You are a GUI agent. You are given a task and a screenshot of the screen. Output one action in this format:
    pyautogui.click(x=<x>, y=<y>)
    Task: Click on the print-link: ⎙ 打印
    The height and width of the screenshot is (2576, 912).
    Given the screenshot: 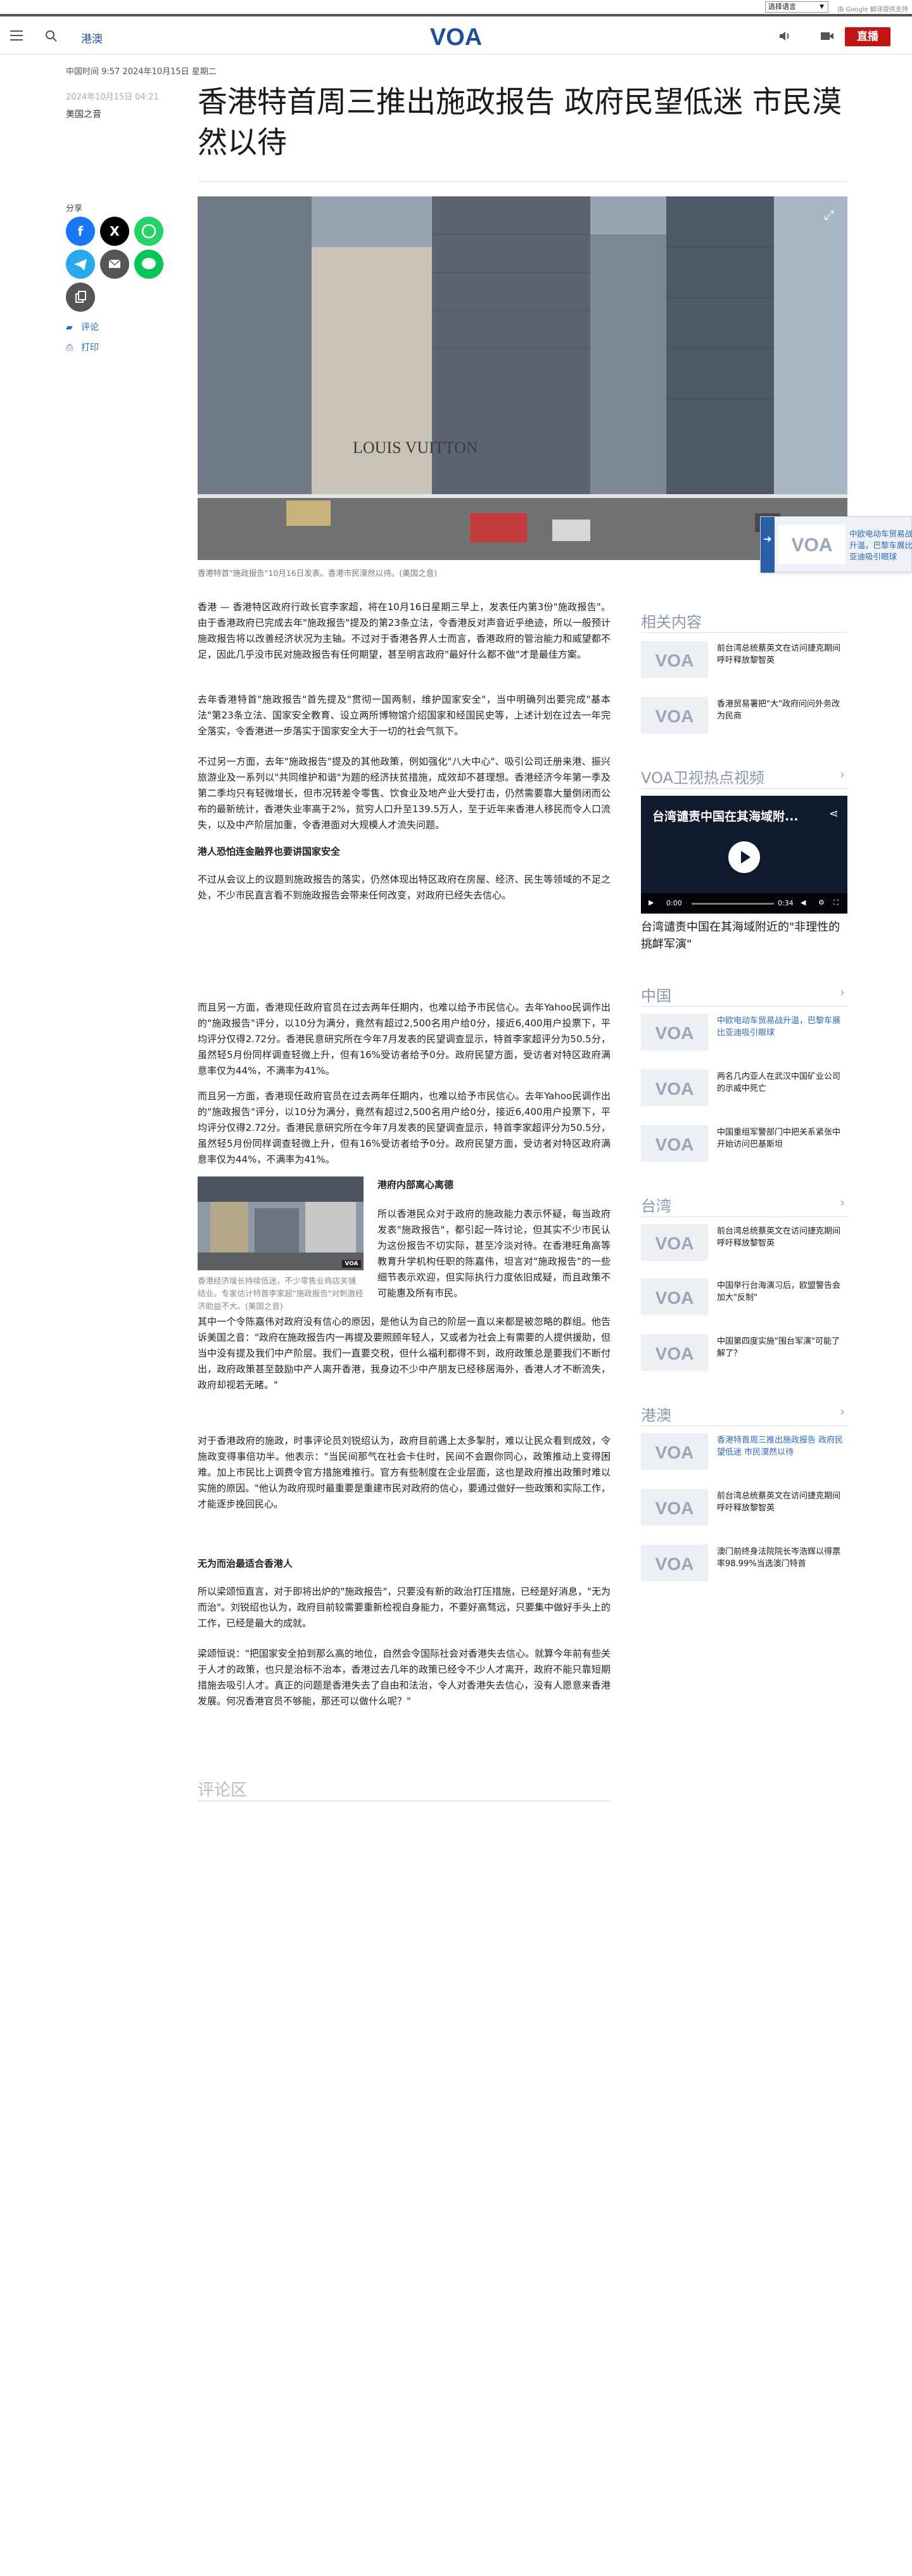 What is the action you would take?
    pyautogui.click(x=82, y=348)
    